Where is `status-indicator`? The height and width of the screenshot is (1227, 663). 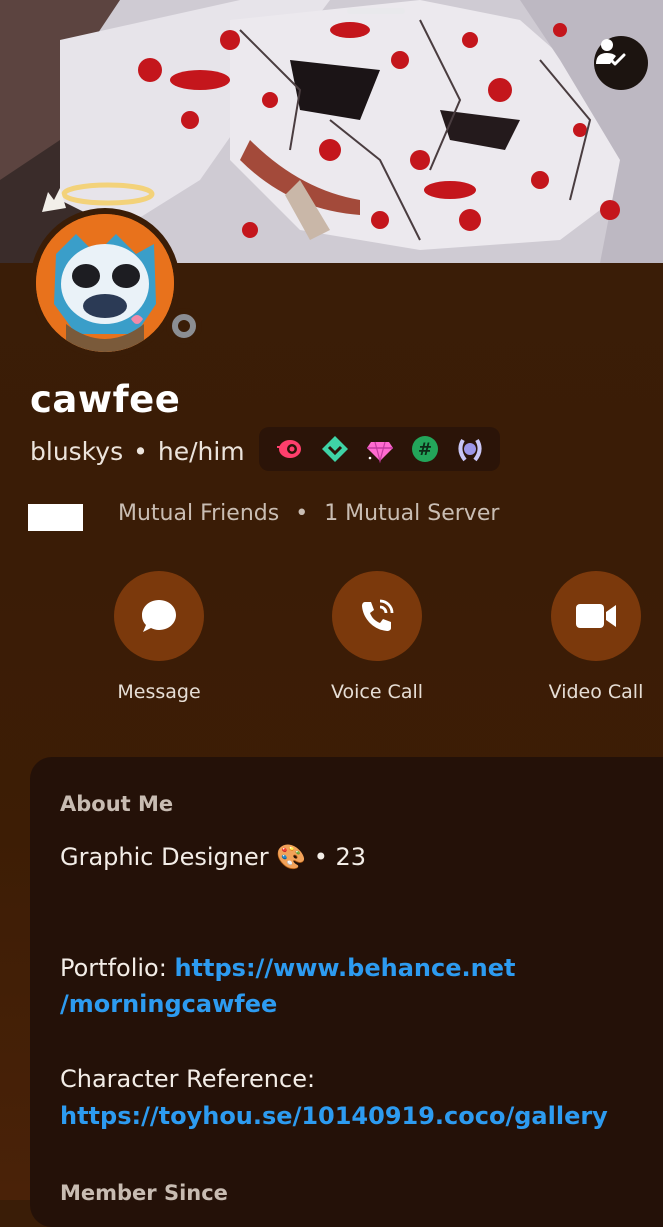
status-indicator is located at coordinates (184, 326).